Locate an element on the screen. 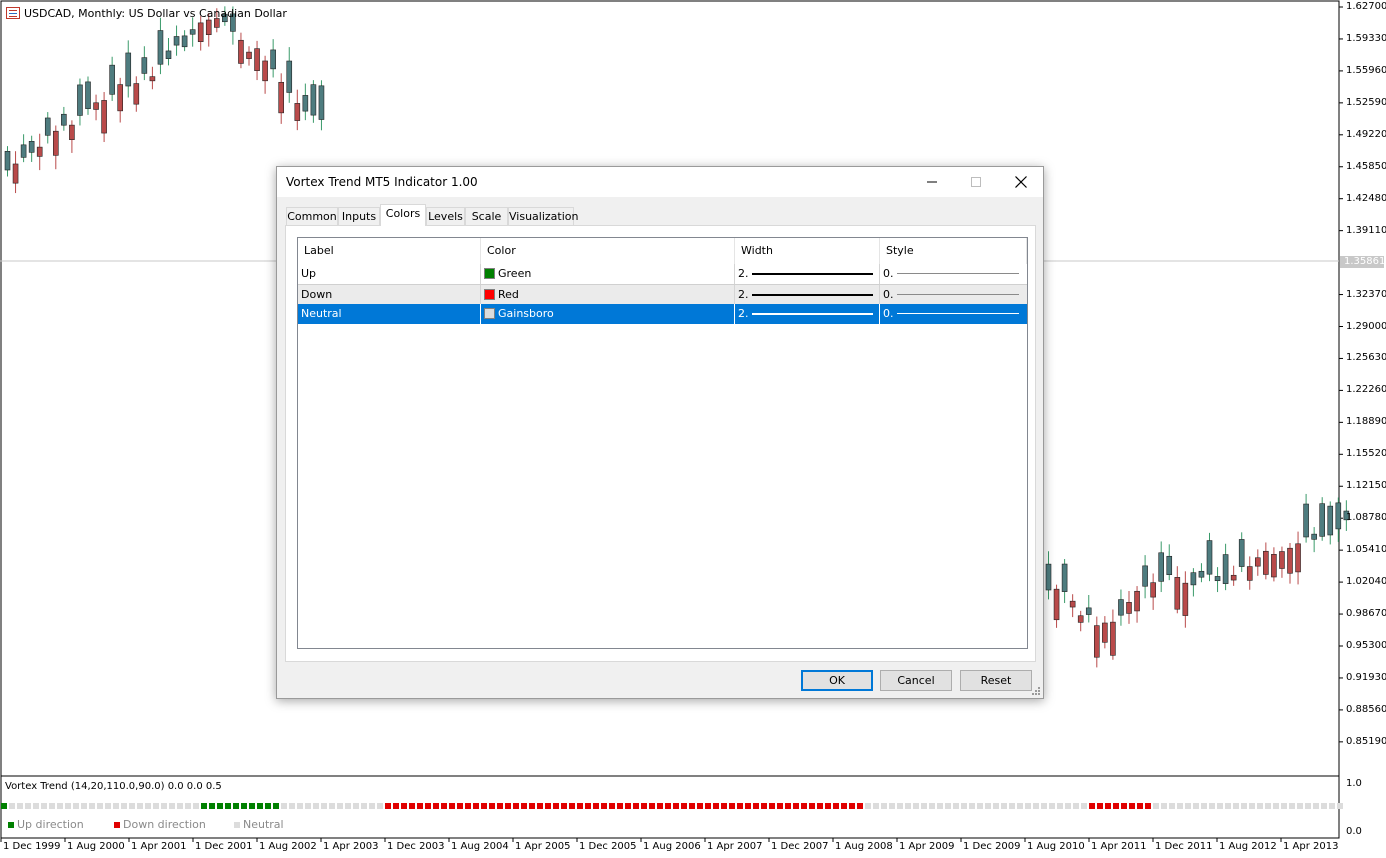 Image resolution: width=1386 pixels, height=858 pixels. row-color-cell: Gainsboro is located at coordinates (608, 314).